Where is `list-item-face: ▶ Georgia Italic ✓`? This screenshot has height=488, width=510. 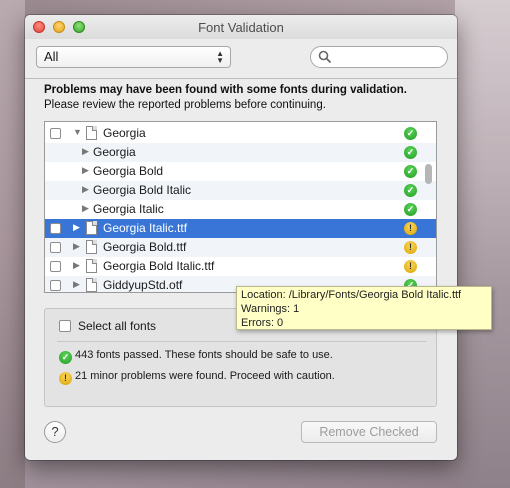
list-item-face: ▶ Georgia Italic ✓ is located at coordinates (240, 209).